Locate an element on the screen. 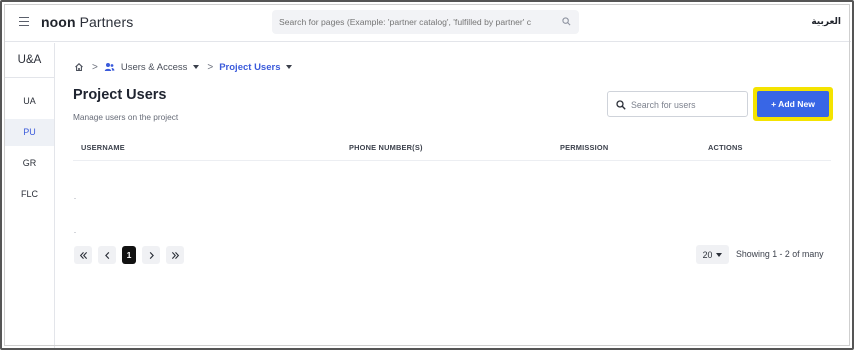 This screenshot has height=350, width=854. brand-name: Partners is located at coordinates (104, 22).